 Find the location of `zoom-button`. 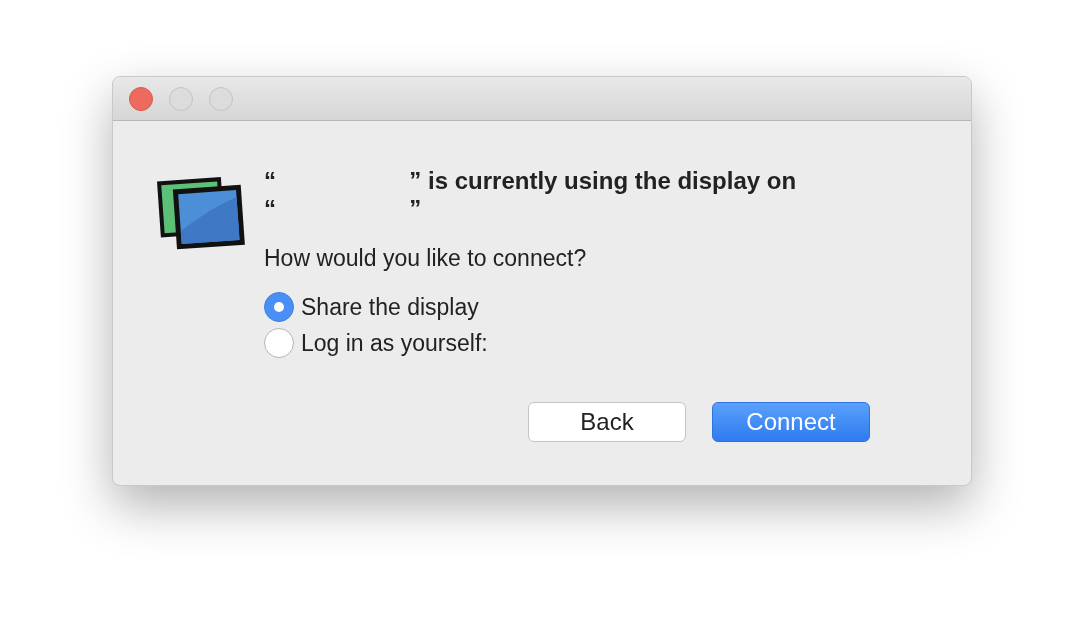

zoom-button is located at coordinates (221, 98).